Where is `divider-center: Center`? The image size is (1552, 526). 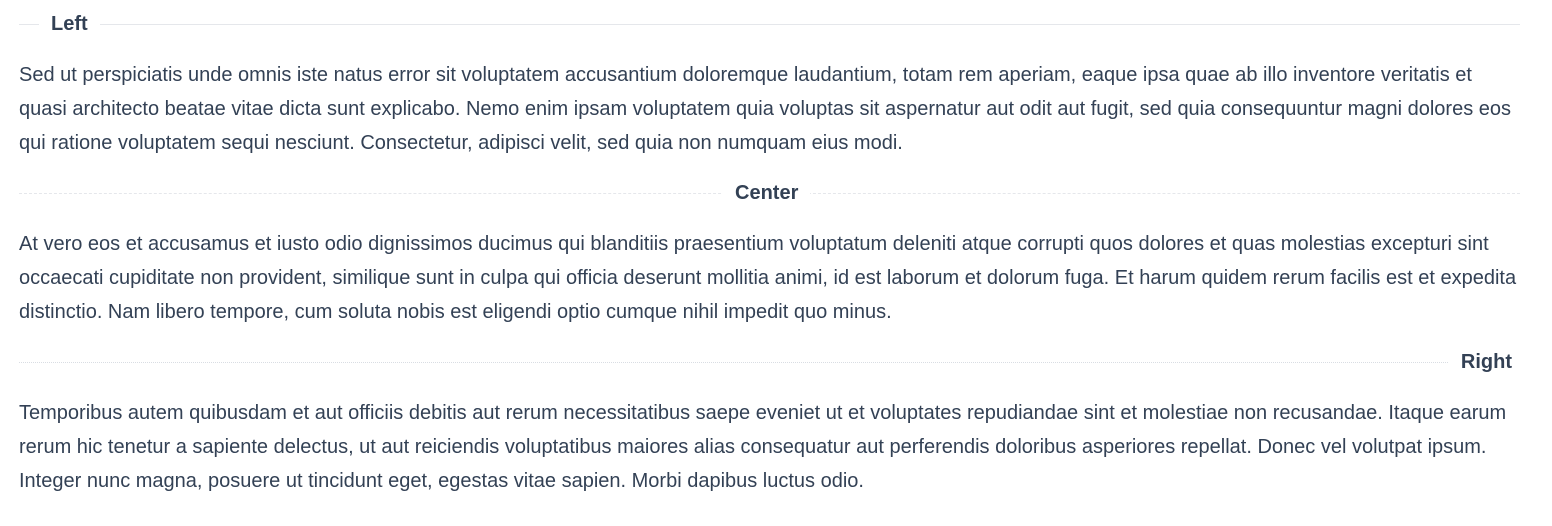 divider-center: Center is located at coordinates (769, 193).